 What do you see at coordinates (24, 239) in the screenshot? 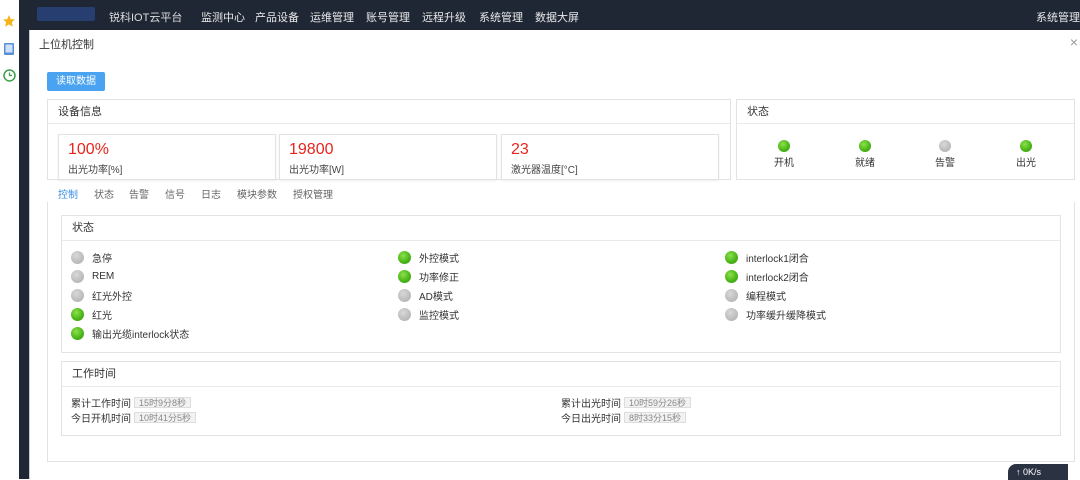
I see `app-frame-edge` at bounding box center [24, 239].